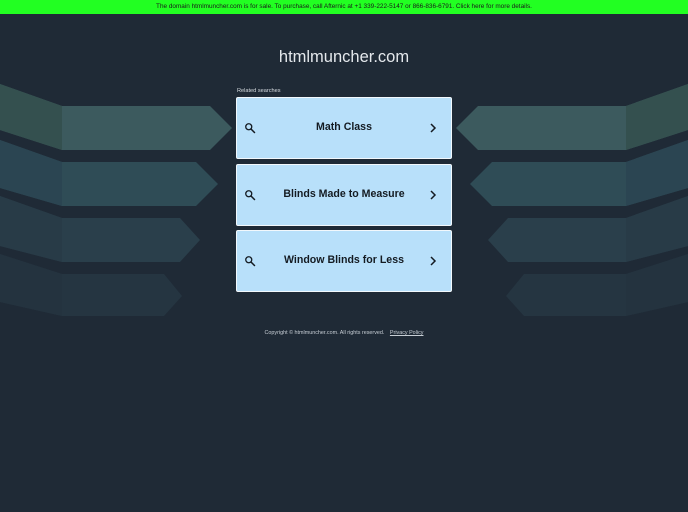 Image resolution: width=688 pixels, height=512 pixels. I want to click on domain-title: htmlmuncher.com, so click(344, 57).